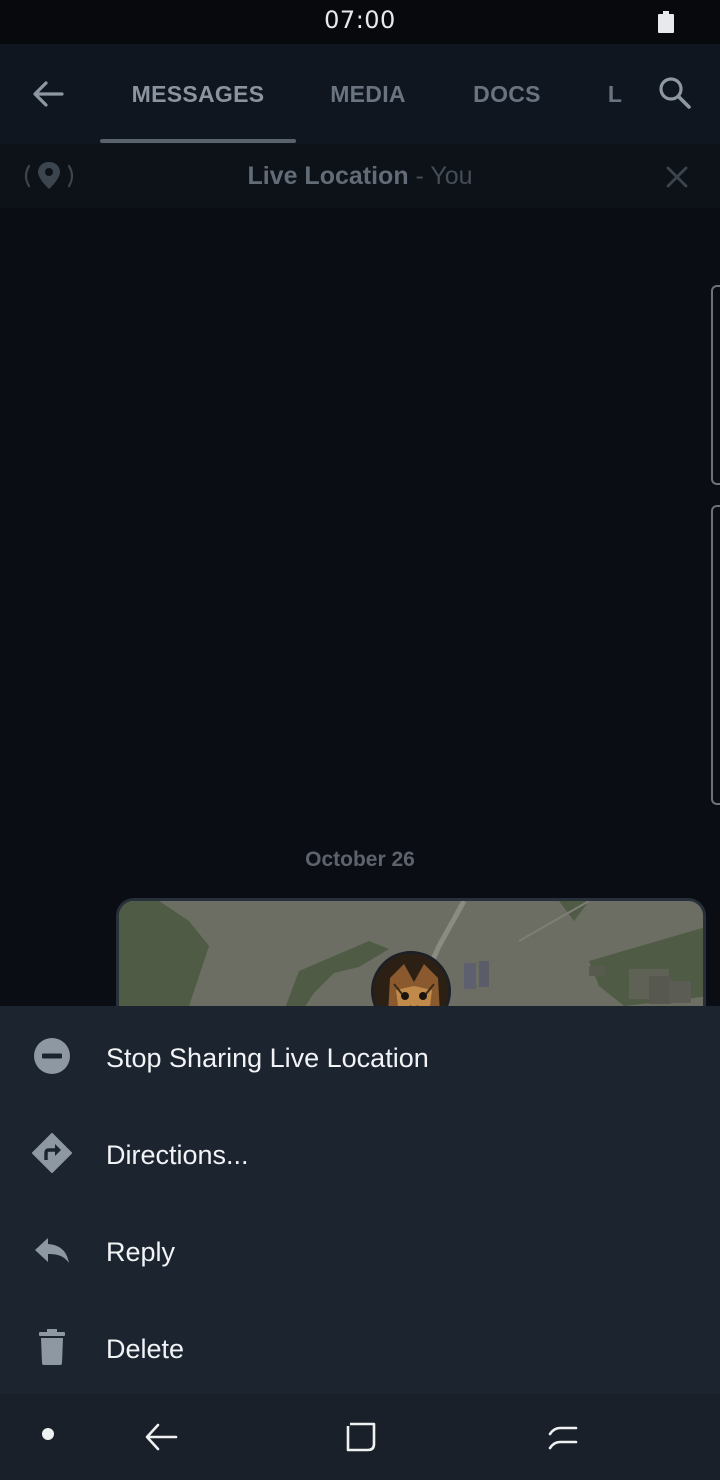 Image resolution: width=720 pixels, height=1480 pixels. What do you see at coordinates (145, 1349) in the screenshot?
I see `menu-item-label: Delete` at bounding box center [145, 1349].